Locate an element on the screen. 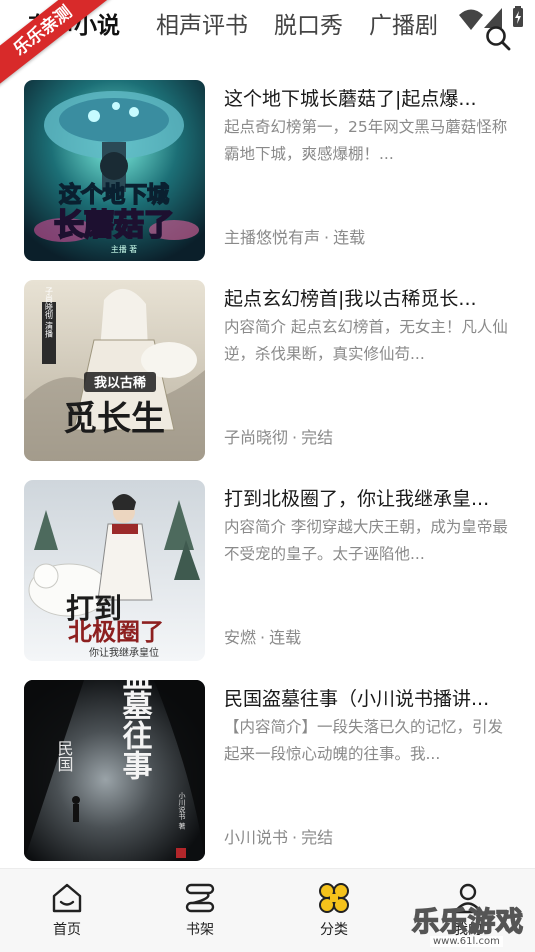 This screenshot has height=952, width=535. battery-icon is located at coordinates (518, 16).